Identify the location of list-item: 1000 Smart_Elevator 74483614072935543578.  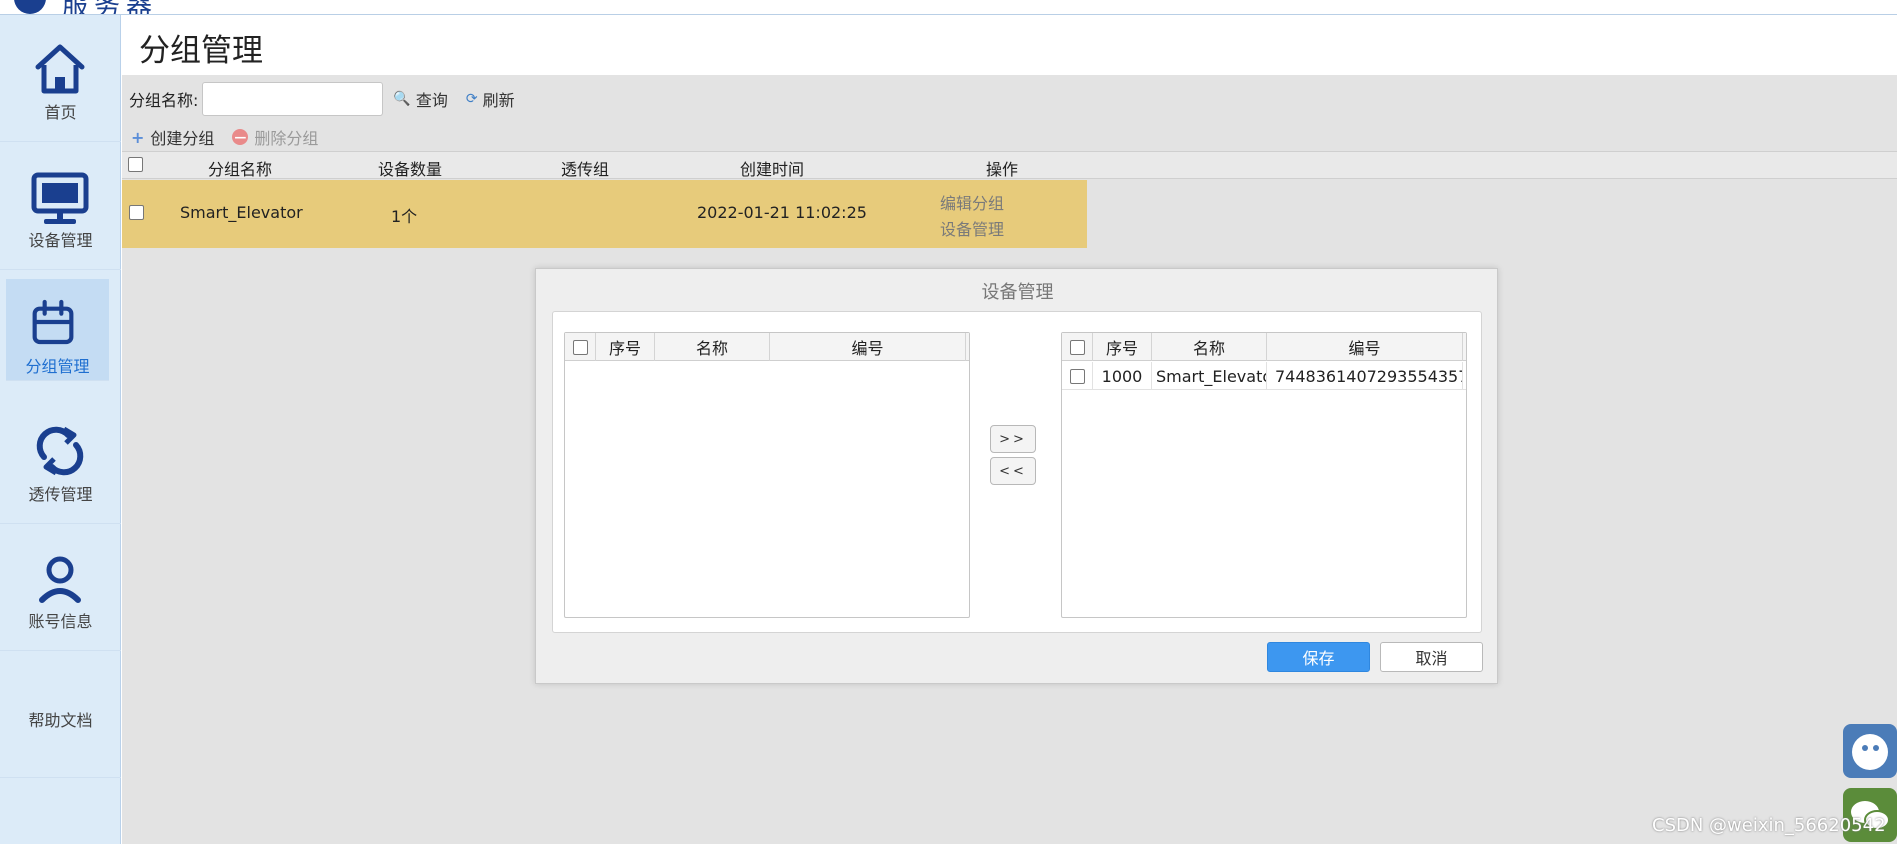
(1264, 376).